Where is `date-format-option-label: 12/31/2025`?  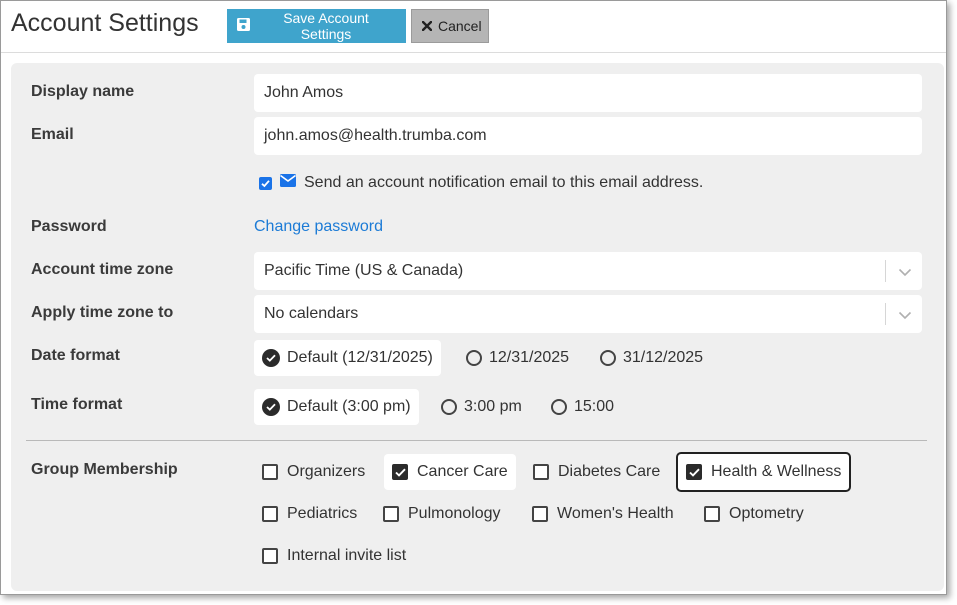
date-format-option-label: 12/31/2025 is located at coordinates (529, 357).